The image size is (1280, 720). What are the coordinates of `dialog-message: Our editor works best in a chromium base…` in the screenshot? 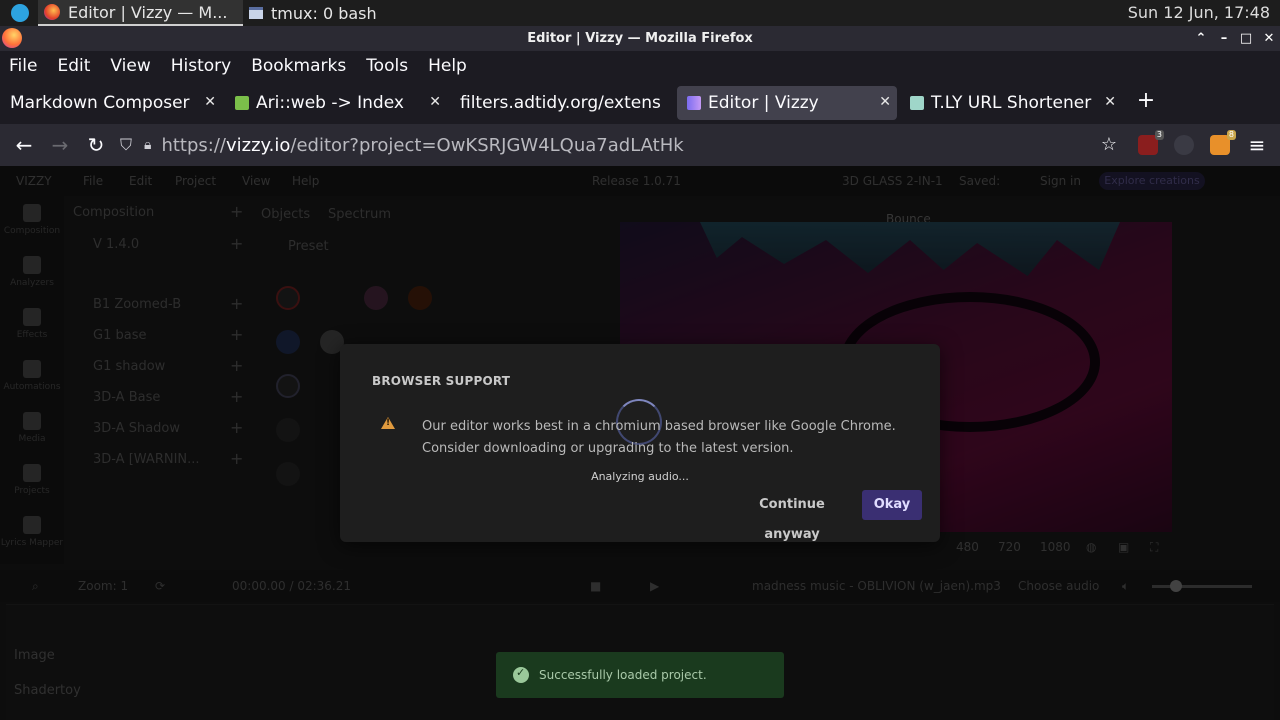 It's located at (662, 438).